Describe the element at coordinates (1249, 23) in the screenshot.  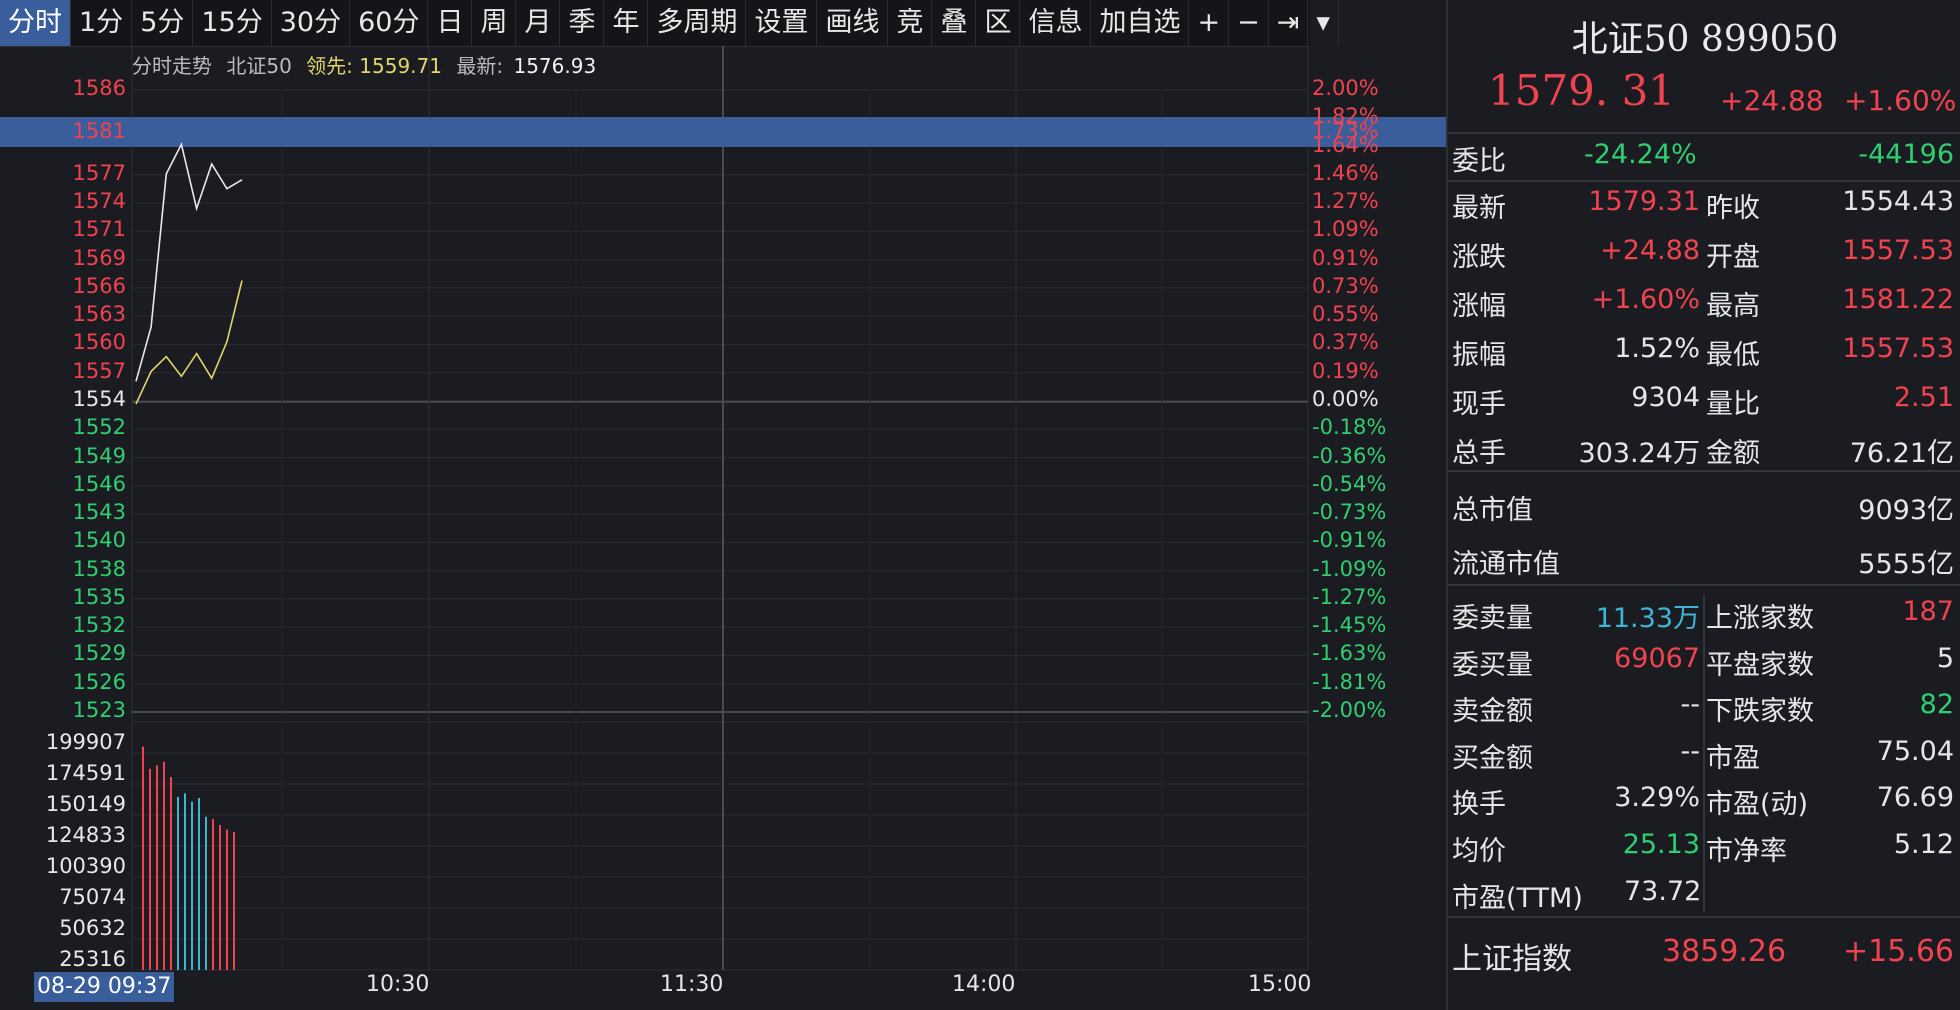
I see `minus-icon: −` at that location.